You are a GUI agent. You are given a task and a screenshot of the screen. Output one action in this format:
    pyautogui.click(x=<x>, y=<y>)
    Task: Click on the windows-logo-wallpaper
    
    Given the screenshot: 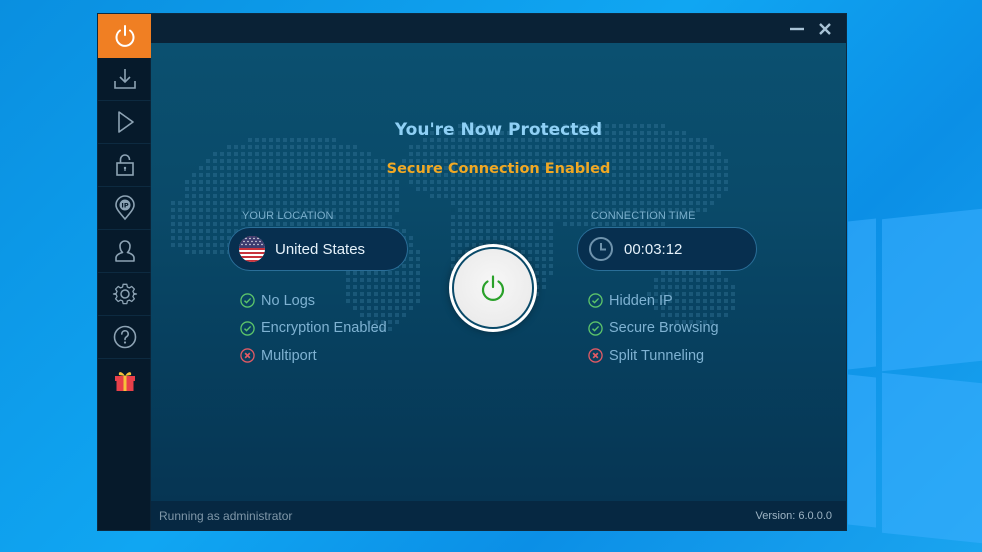 What is the action you would take?
    pyautogui.click(x=915, y=380)
    